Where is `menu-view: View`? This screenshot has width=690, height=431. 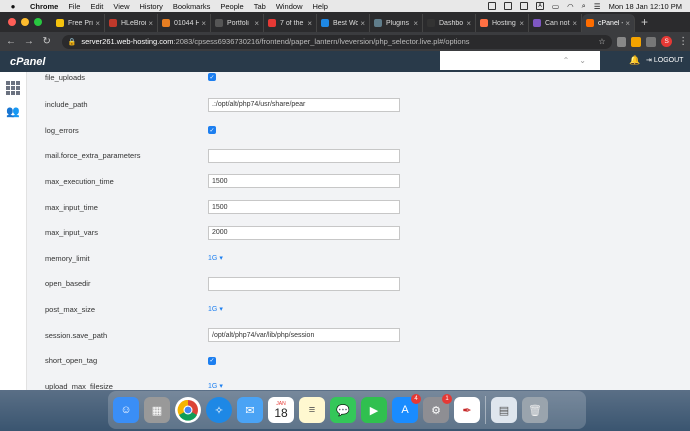 menu-view: View is located at coordinates (121, 6).